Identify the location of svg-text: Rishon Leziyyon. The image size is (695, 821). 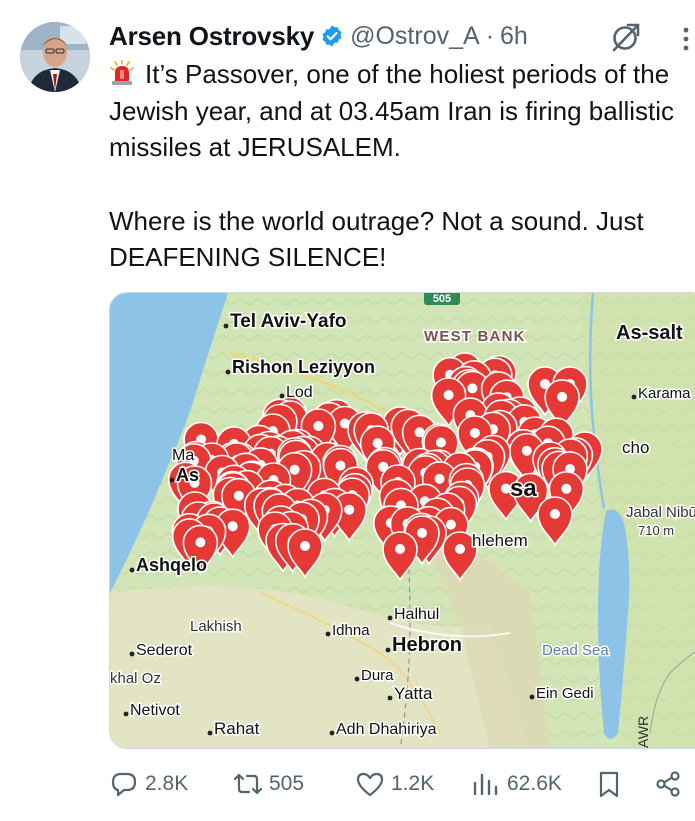
(303, 367).